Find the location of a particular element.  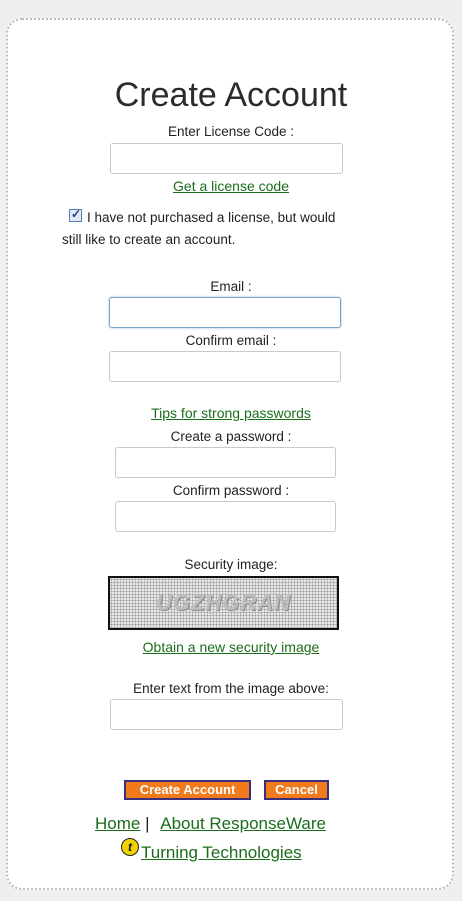

password-tips-link: Tips for strong passwords is located at coordinates (231, 413).